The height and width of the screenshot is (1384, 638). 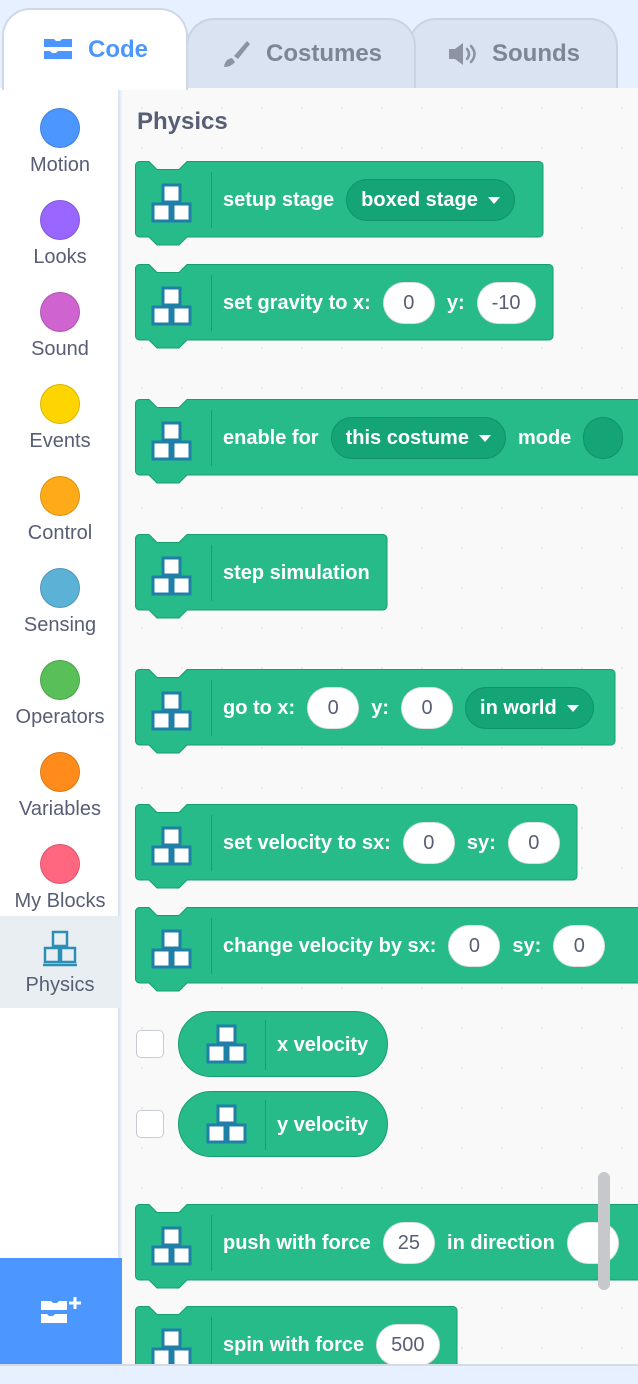 I want to click on control-category-dot, so click(x=60, y=496).